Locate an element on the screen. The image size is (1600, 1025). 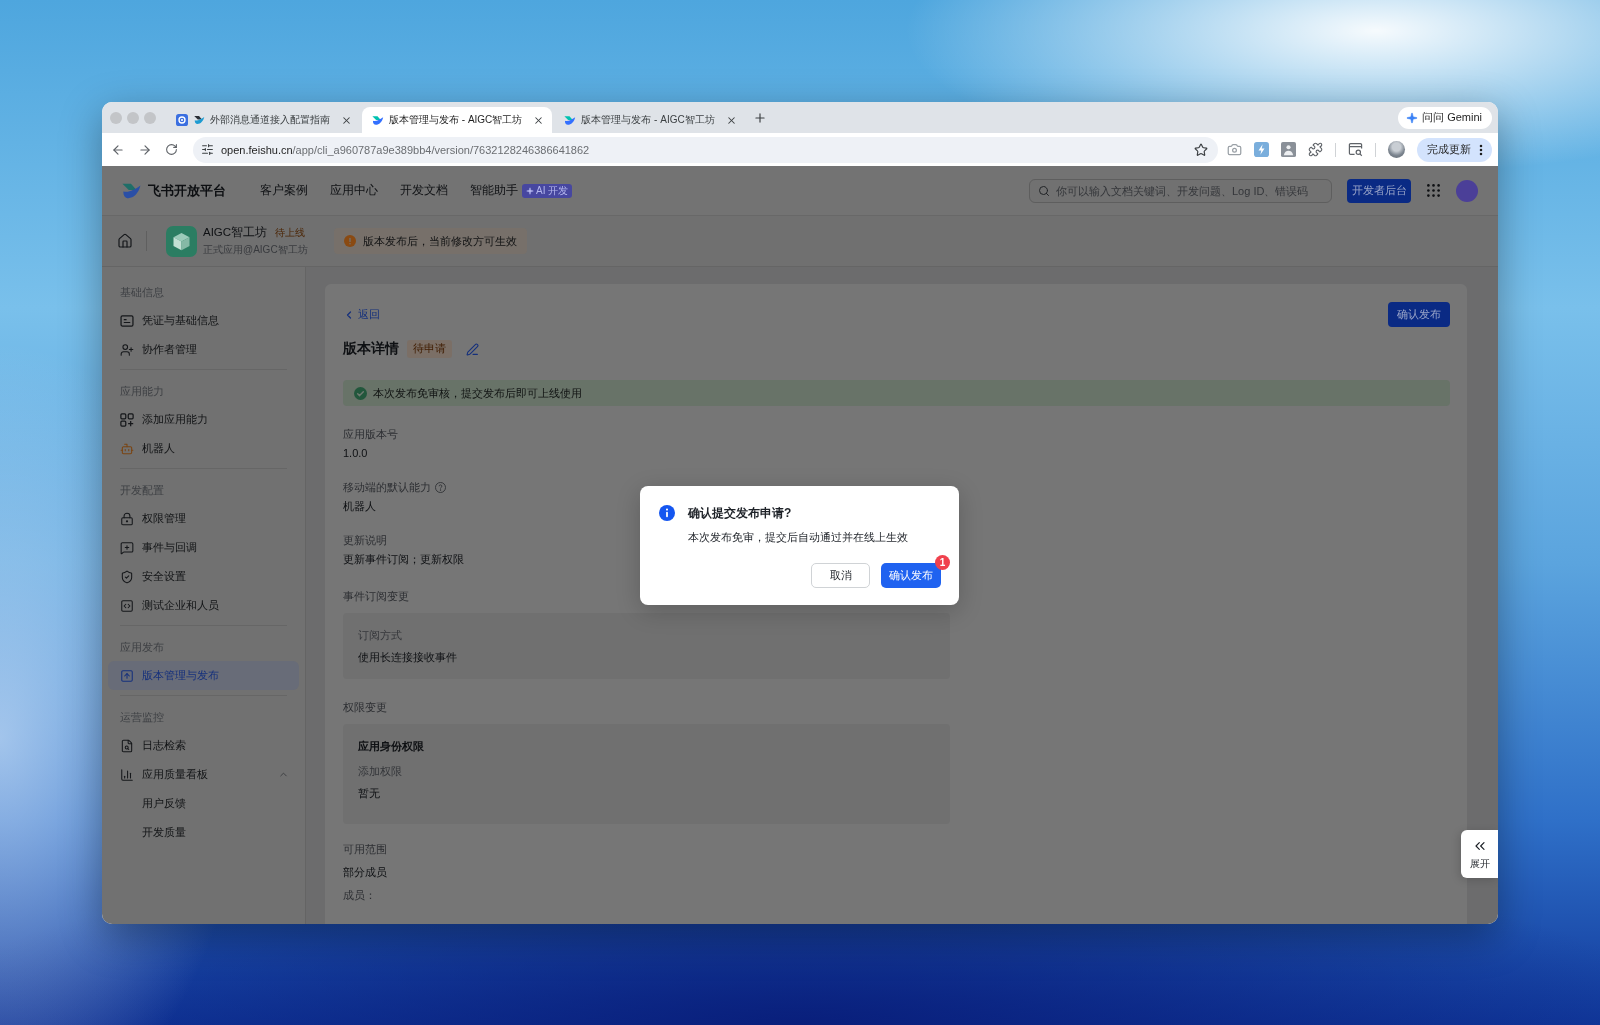
nav-link: 客户案例 is located at coordinates (284, 190).